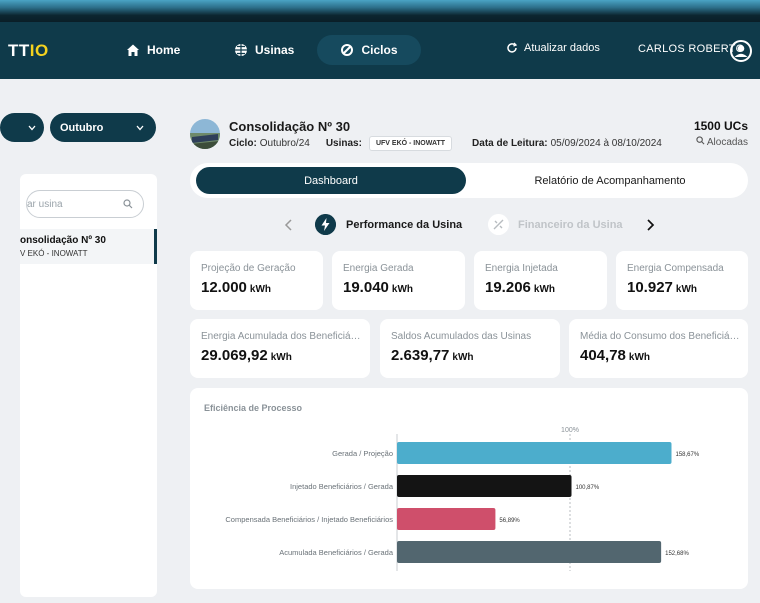 The width and height of the screenshot is (760, 603). Describe the element at coordinates (610, 180) in the screenshot. I see `tab-relatorio: Relatório de Acompanhamento` at that location.